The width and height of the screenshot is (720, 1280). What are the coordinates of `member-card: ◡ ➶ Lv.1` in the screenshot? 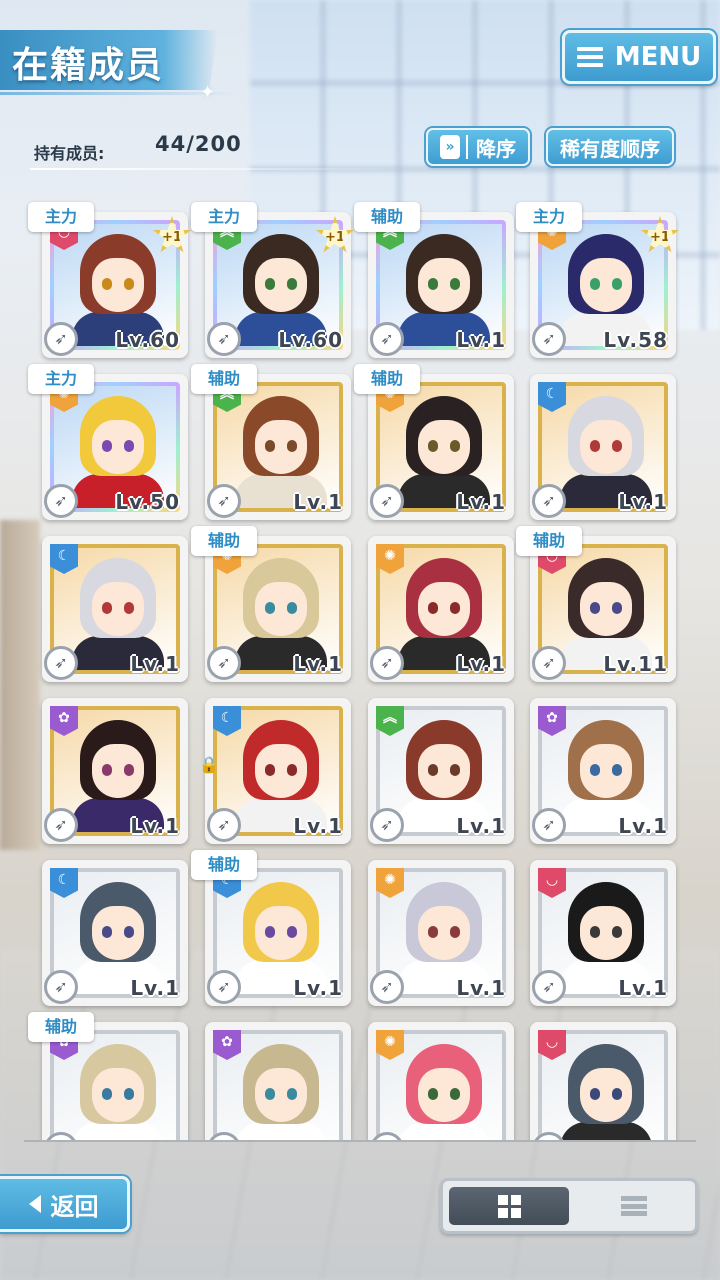 It's located at (603, 933).